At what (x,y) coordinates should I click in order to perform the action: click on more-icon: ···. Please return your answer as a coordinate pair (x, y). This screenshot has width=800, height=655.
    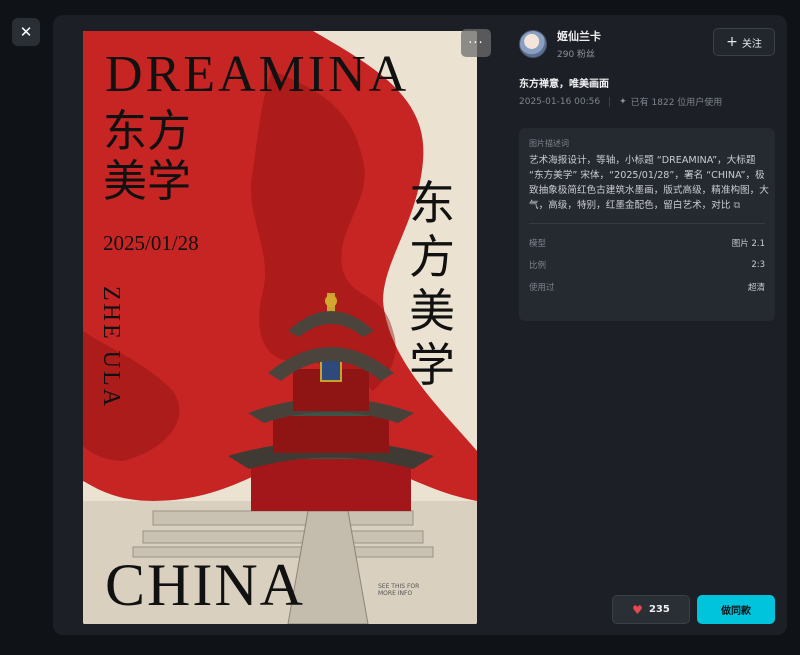
    Looking at the image, I should click on (476, 43).